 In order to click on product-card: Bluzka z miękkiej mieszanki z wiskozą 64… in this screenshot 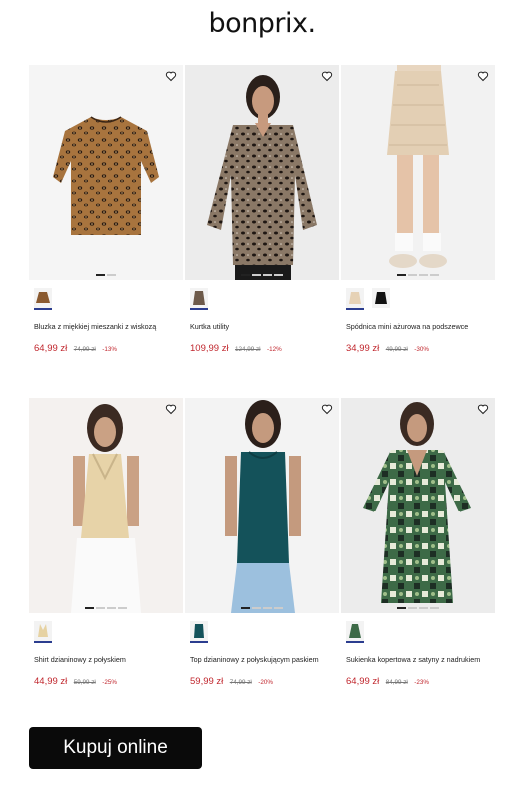, I will do `click(106, 210)`.